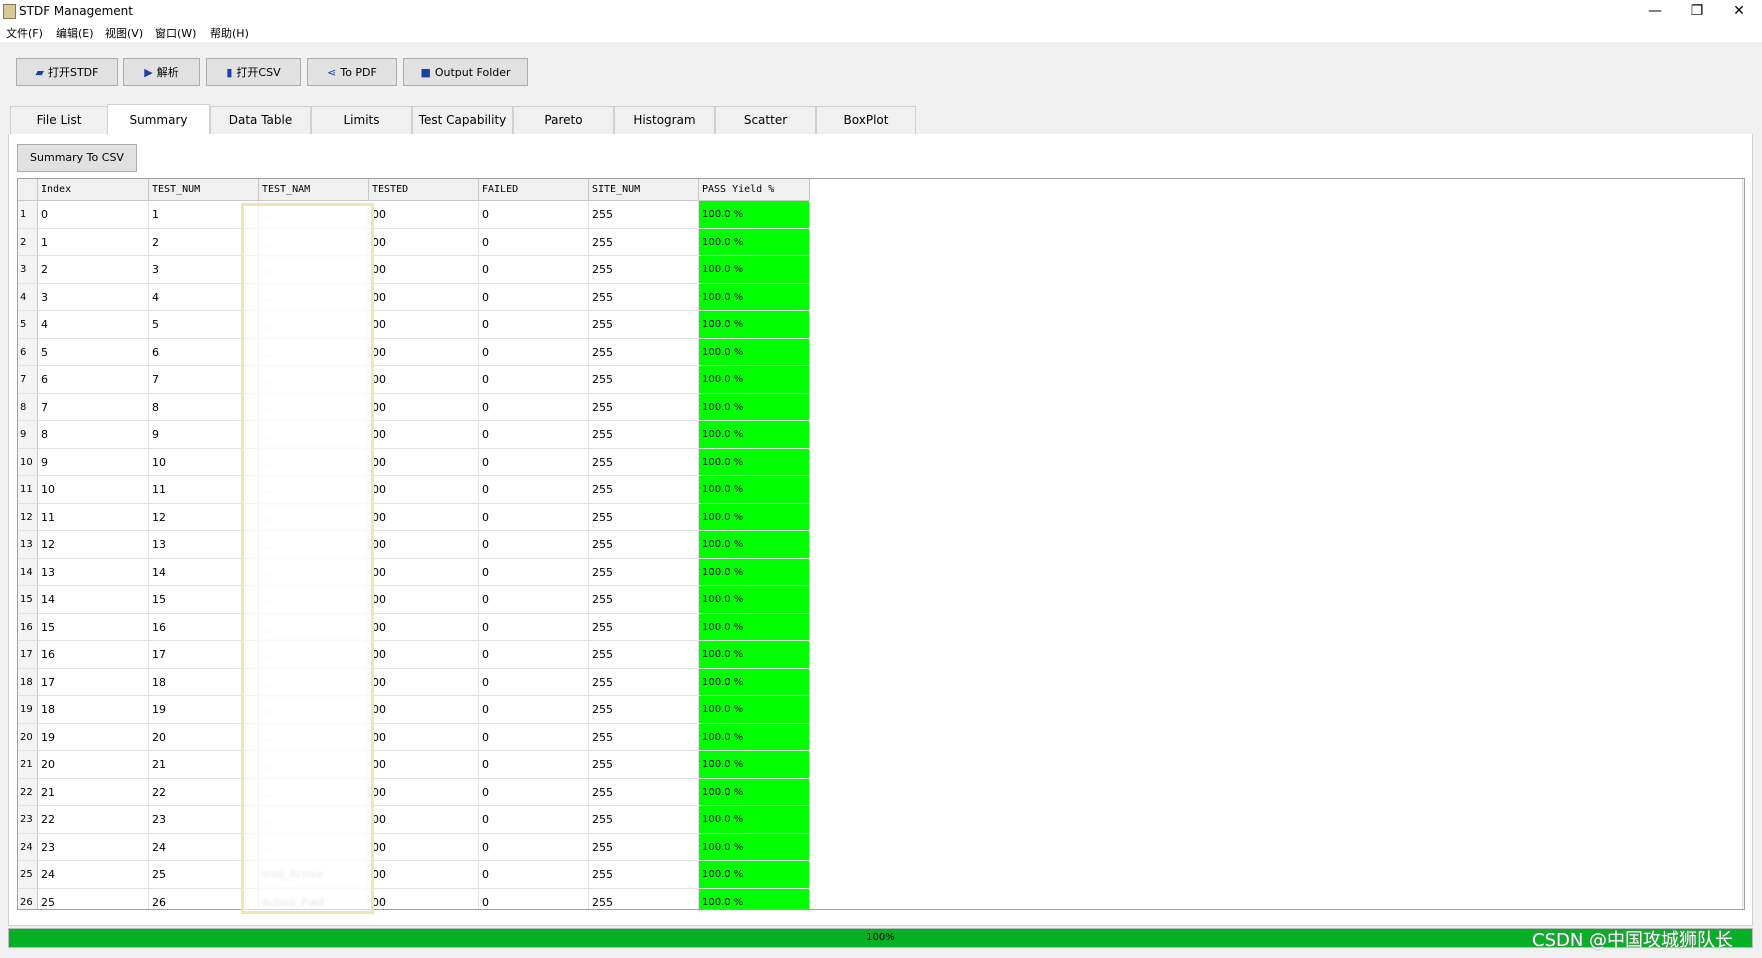  What do you see at coordinates (204, 820) in the screenshot?
I see `cell-test-num: 23` at bounding box center [204, 820].